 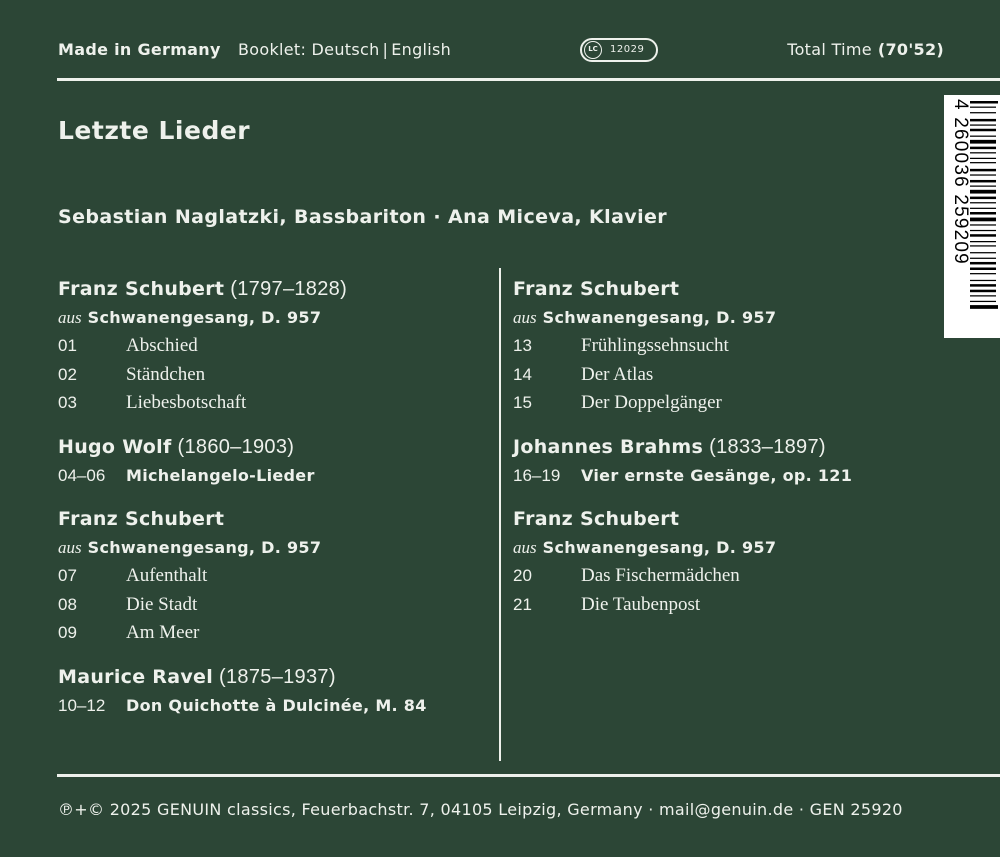 I want to click on track-row: 10–12 Don Quichotte à Dulcinée, M. 84, so click(x=273, y=706).